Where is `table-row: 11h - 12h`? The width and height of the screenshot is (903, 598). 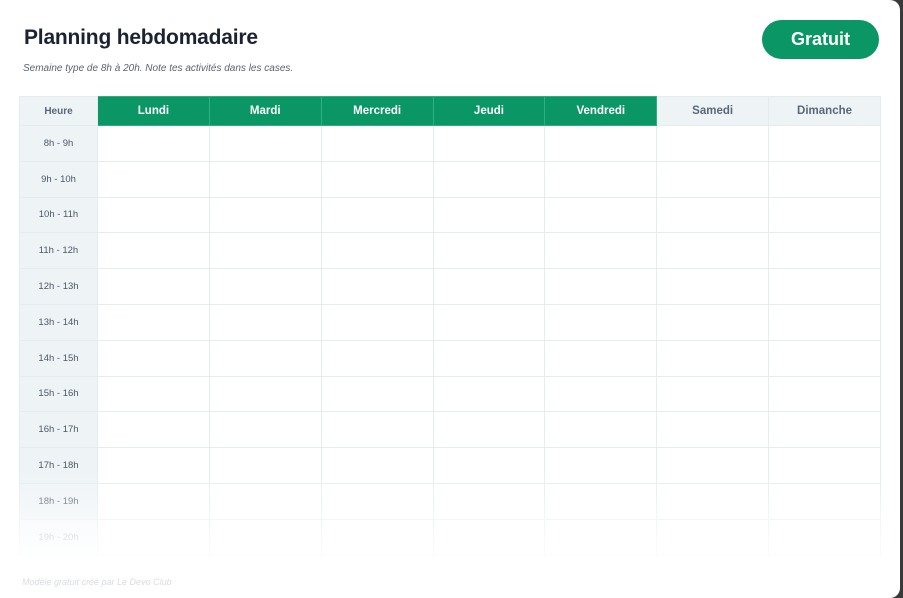
table-row: 11h - 12h is located at coordinates (450, 251).